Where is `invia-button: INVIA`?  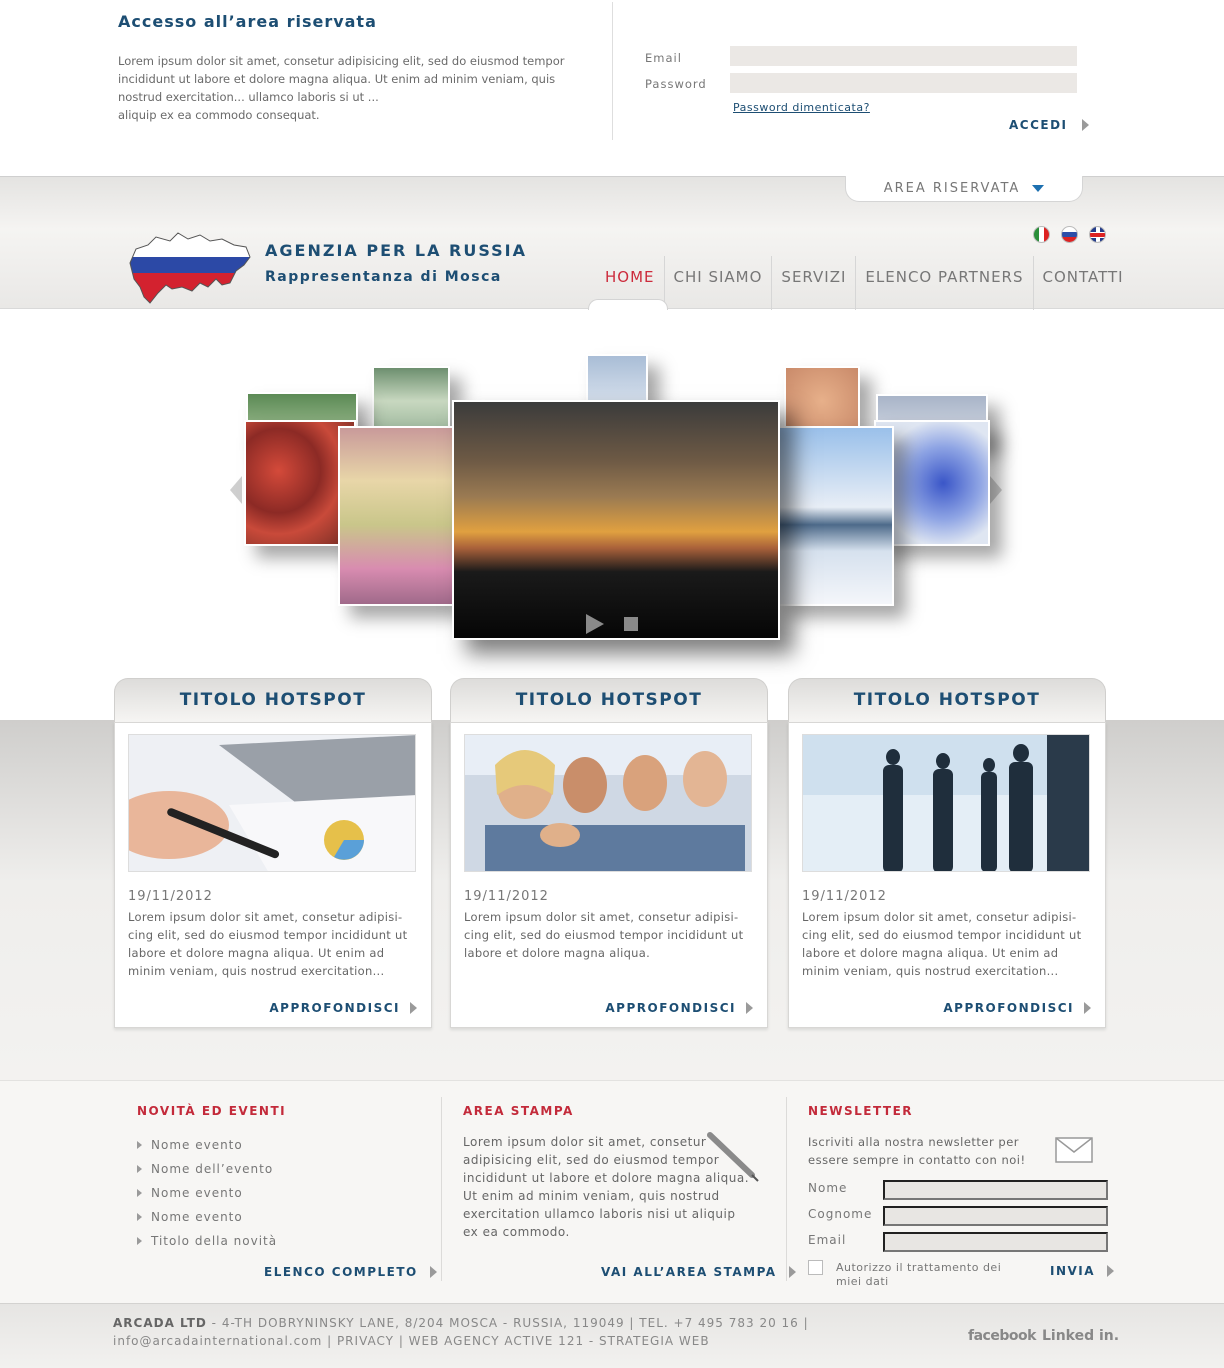
invia-button: INVIA is located at coordinates (1082, 1271).